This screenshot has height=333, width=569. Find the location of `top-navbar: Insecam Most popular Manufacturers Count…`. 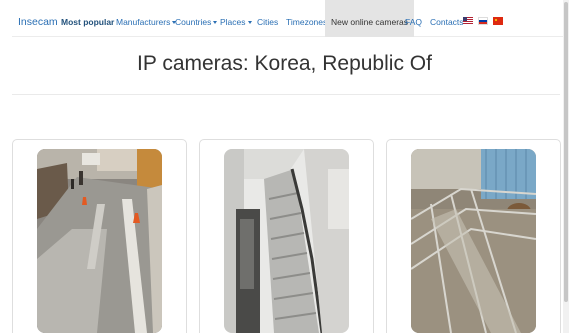

top-navbar: Insecam Most popular Manufacturers Count… is located at coordinates (290, 18).